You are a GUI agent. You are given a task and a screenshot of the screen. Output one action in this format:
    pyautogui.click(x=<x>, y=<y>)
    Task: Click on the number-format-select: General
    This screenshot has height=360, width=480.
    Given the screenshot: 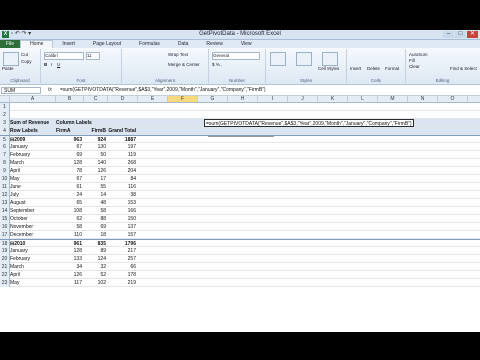 What is the action you would take?
    pyautogui.click(x=236, y=56)
    